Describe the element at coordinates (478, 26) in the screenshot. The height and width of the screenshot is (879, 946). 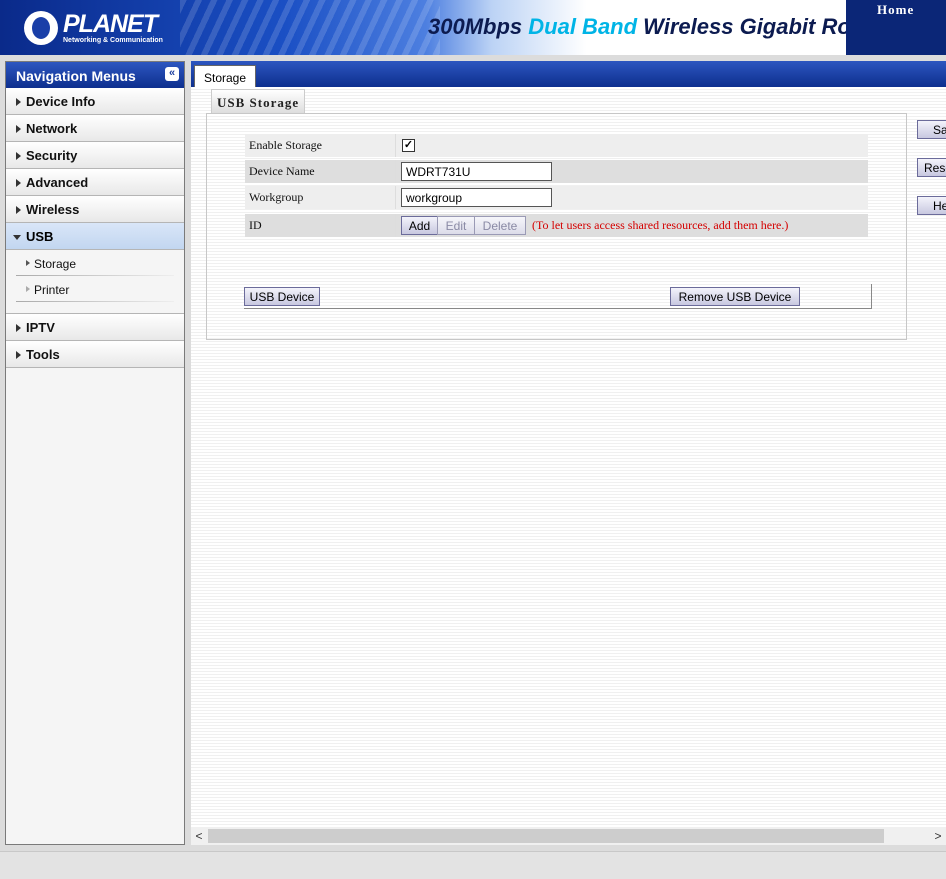
I see `product-prefix: 300Mbps` at that location.